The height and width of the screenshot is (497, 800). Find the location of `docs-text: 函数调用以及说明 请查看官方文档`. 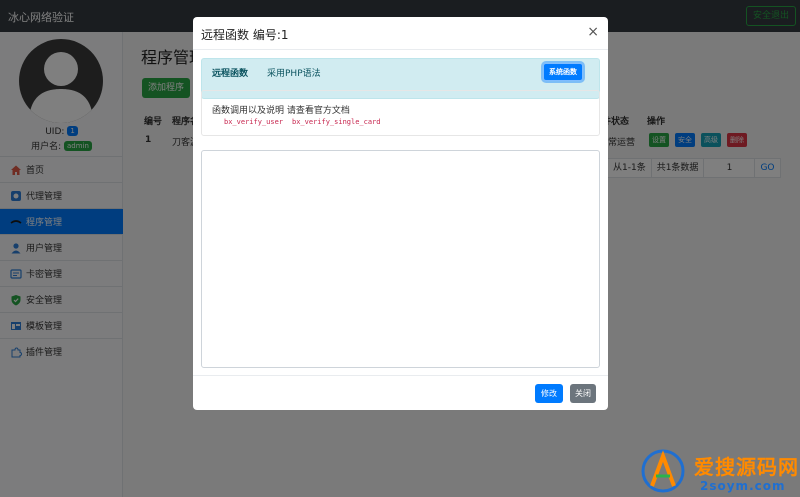

docs-text: 函数调用以及说明 请查看官方文档 is located at coordinates (281, 111).